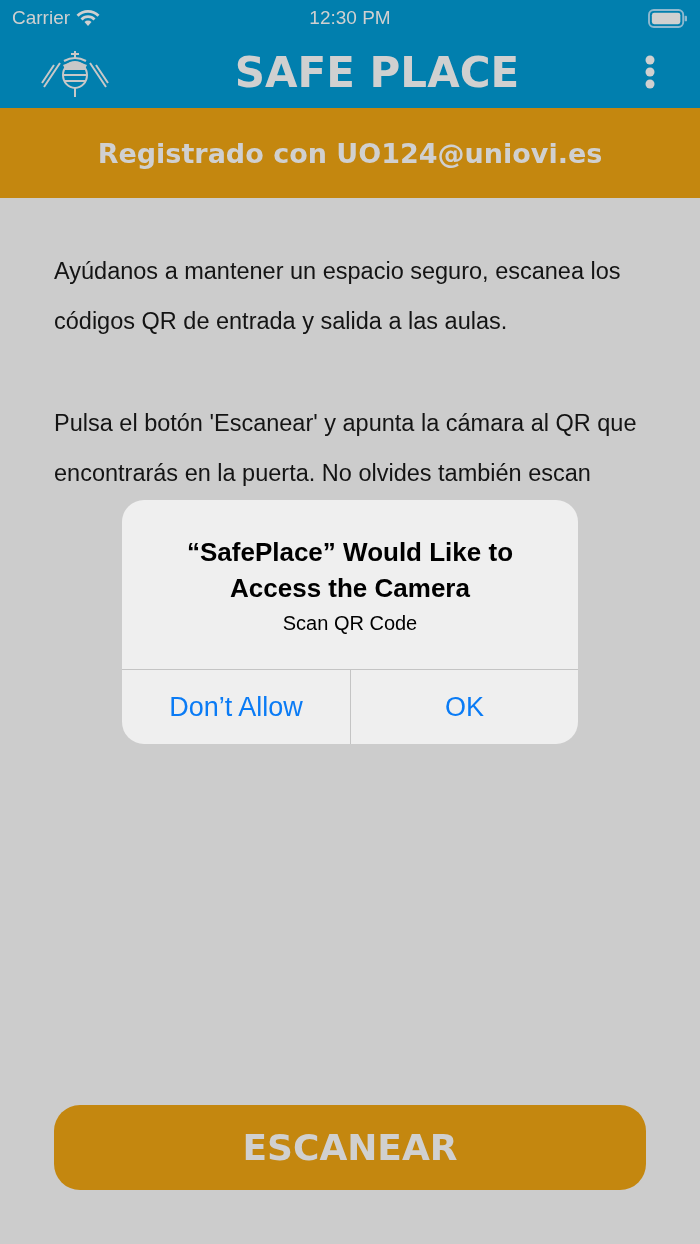  What do you see at coordinates (350, 623) in the screenshot?
I see `alert-message: Scan QR Code` at bounding box center [350, 623].